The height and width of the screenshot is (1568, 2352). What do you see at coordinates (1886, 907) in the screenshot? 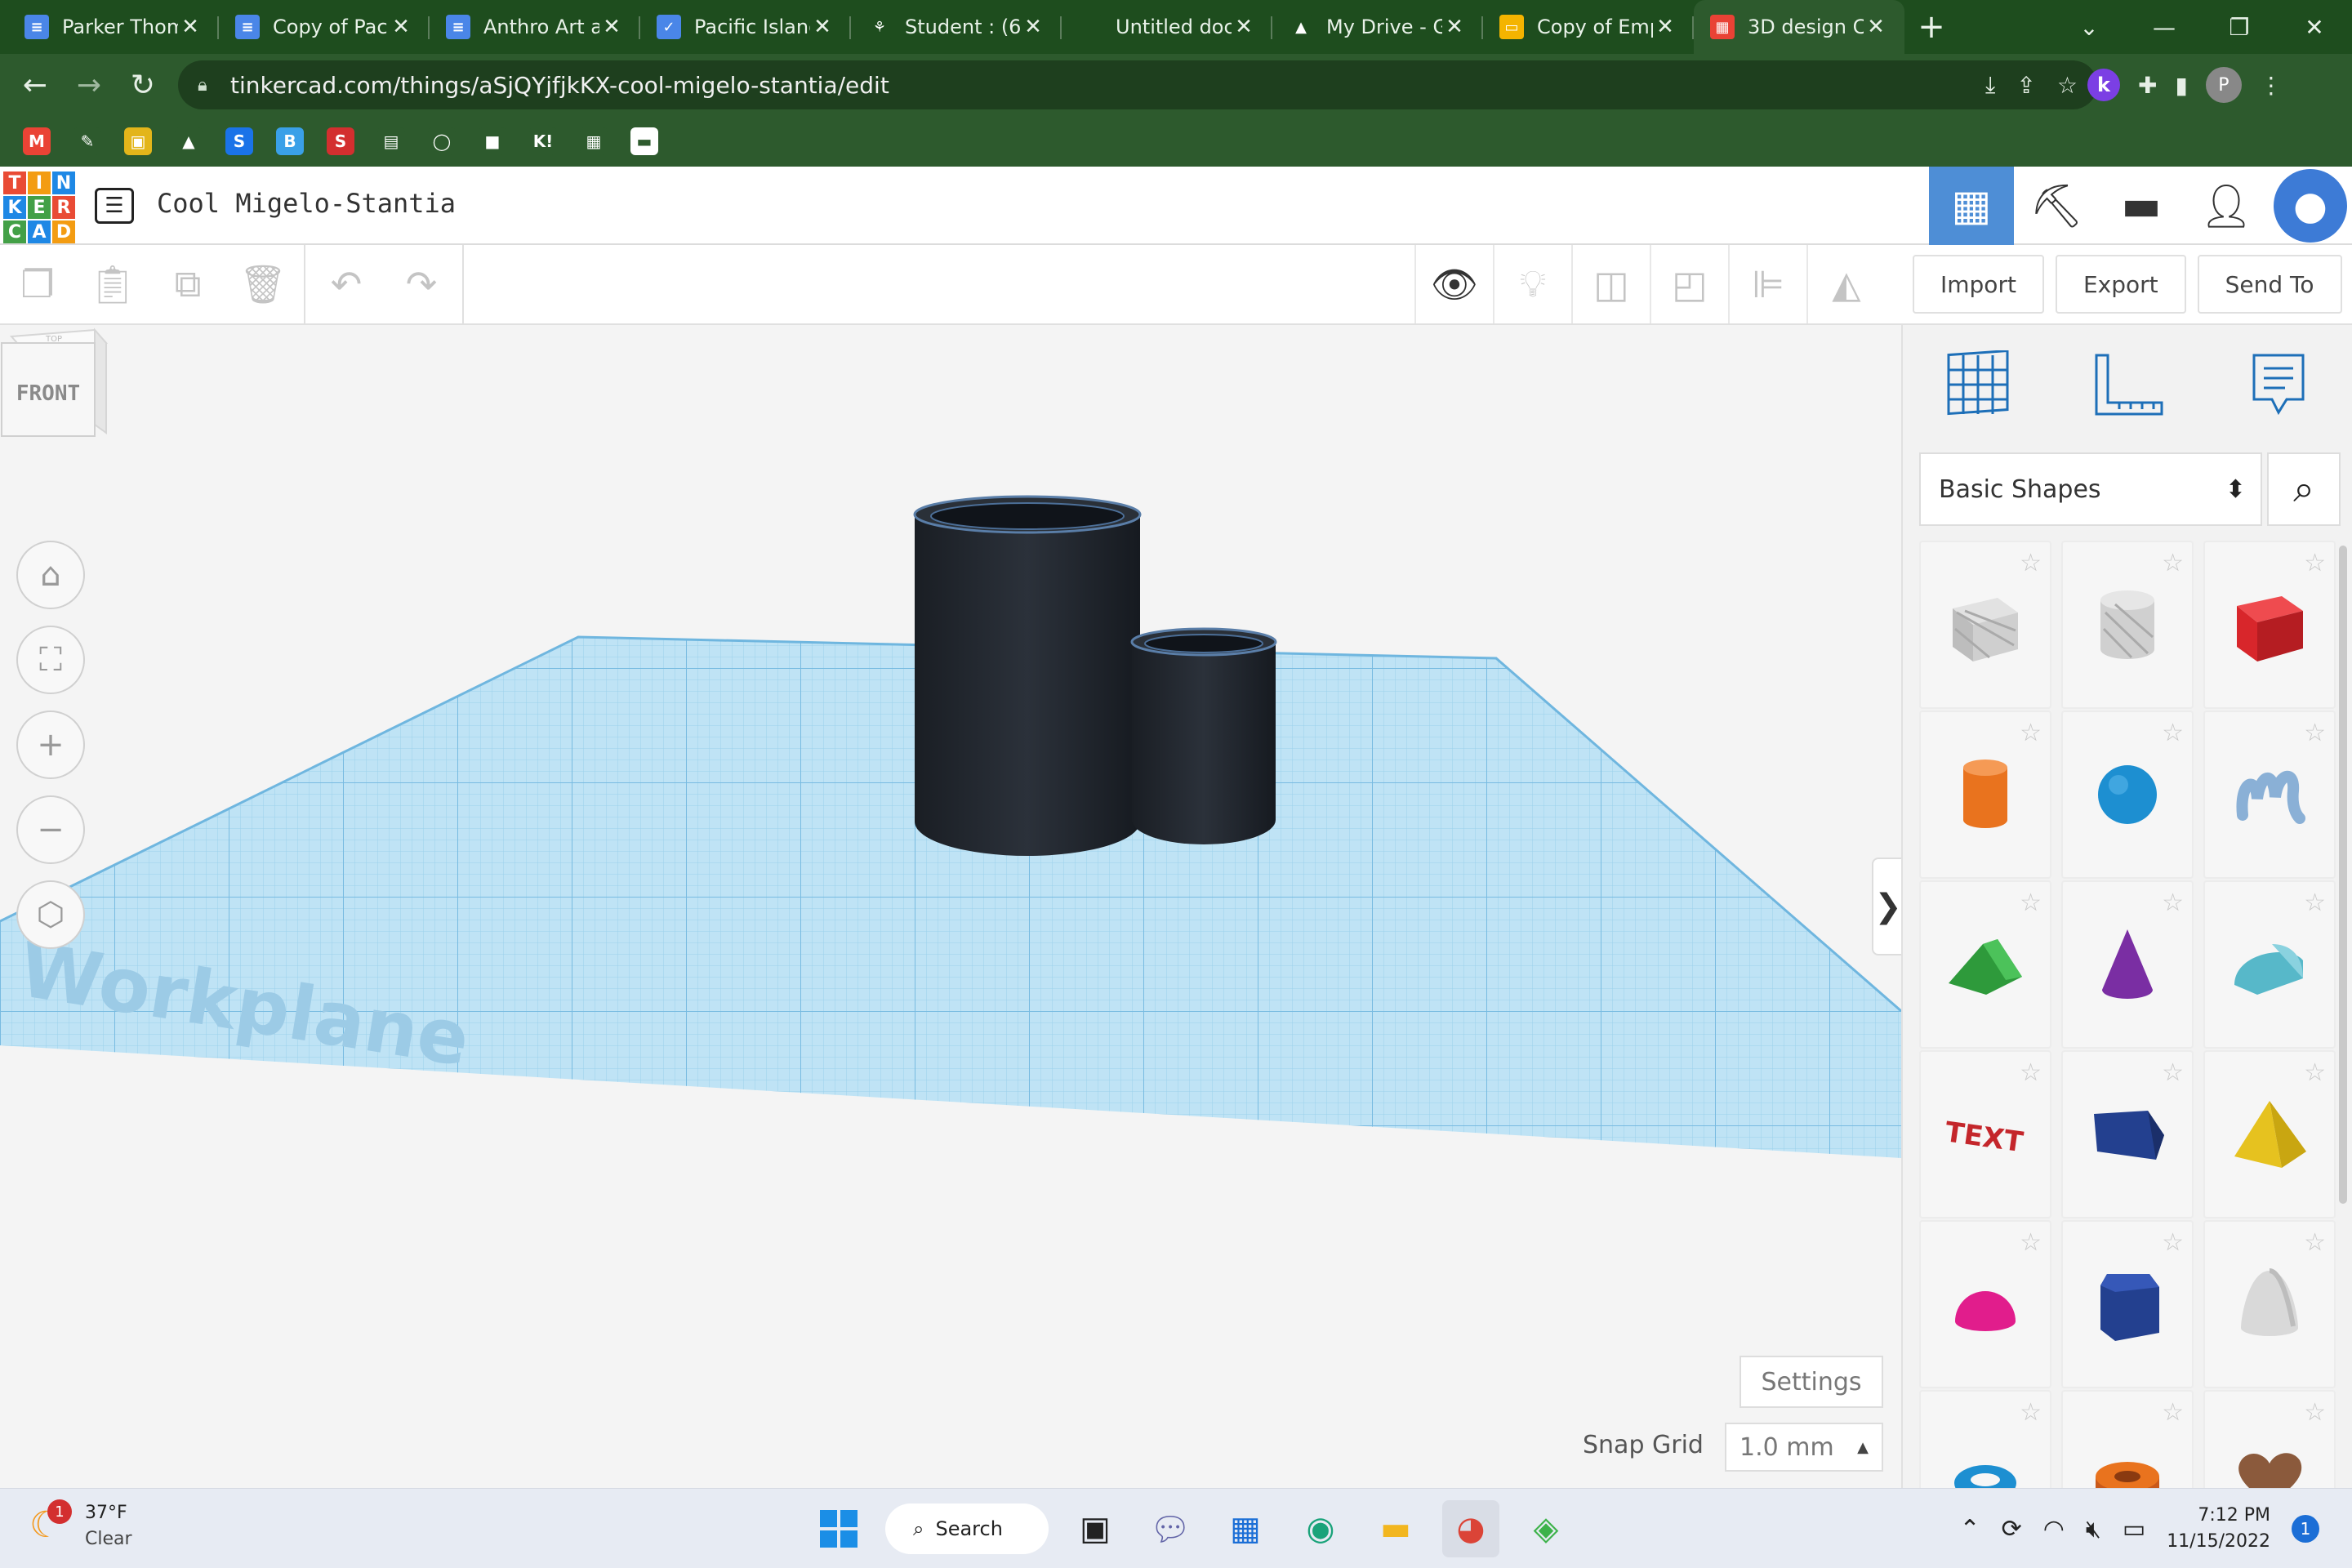
I see `panel-collapse-chevron-icon: ❯` at bounding box center [1886, 907].